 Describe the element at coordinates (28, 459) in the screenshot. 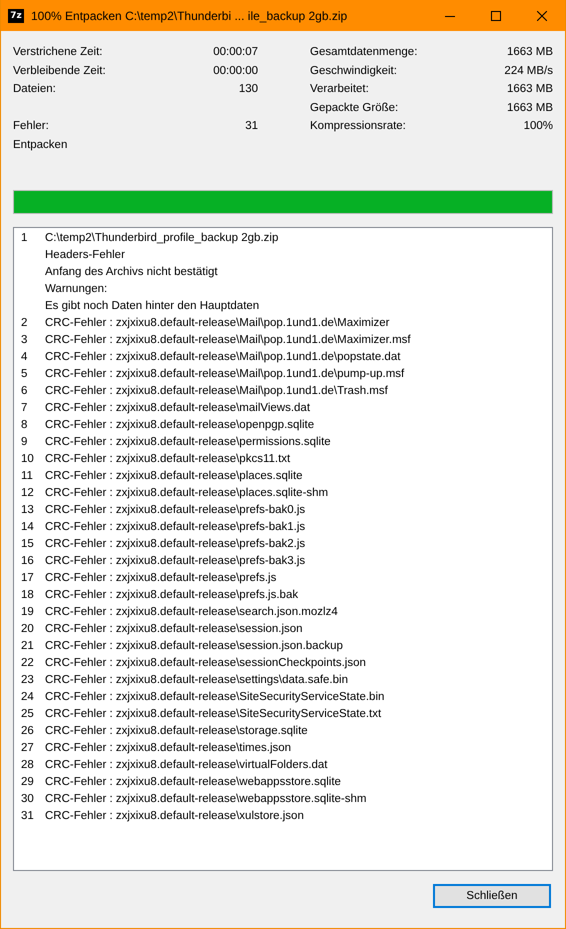

I see `message-number: 10` at that location.